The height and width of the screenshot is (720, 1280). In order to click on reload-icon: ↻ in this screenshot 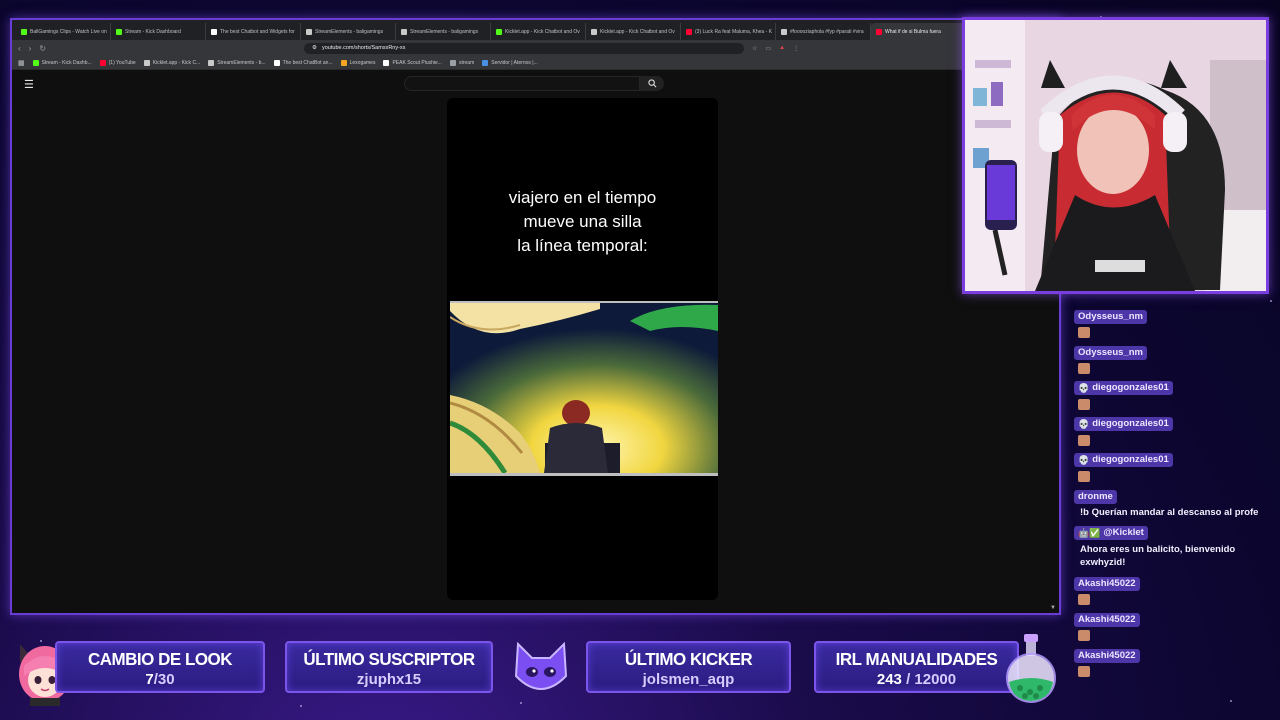, I will do `click(42, 48)`.